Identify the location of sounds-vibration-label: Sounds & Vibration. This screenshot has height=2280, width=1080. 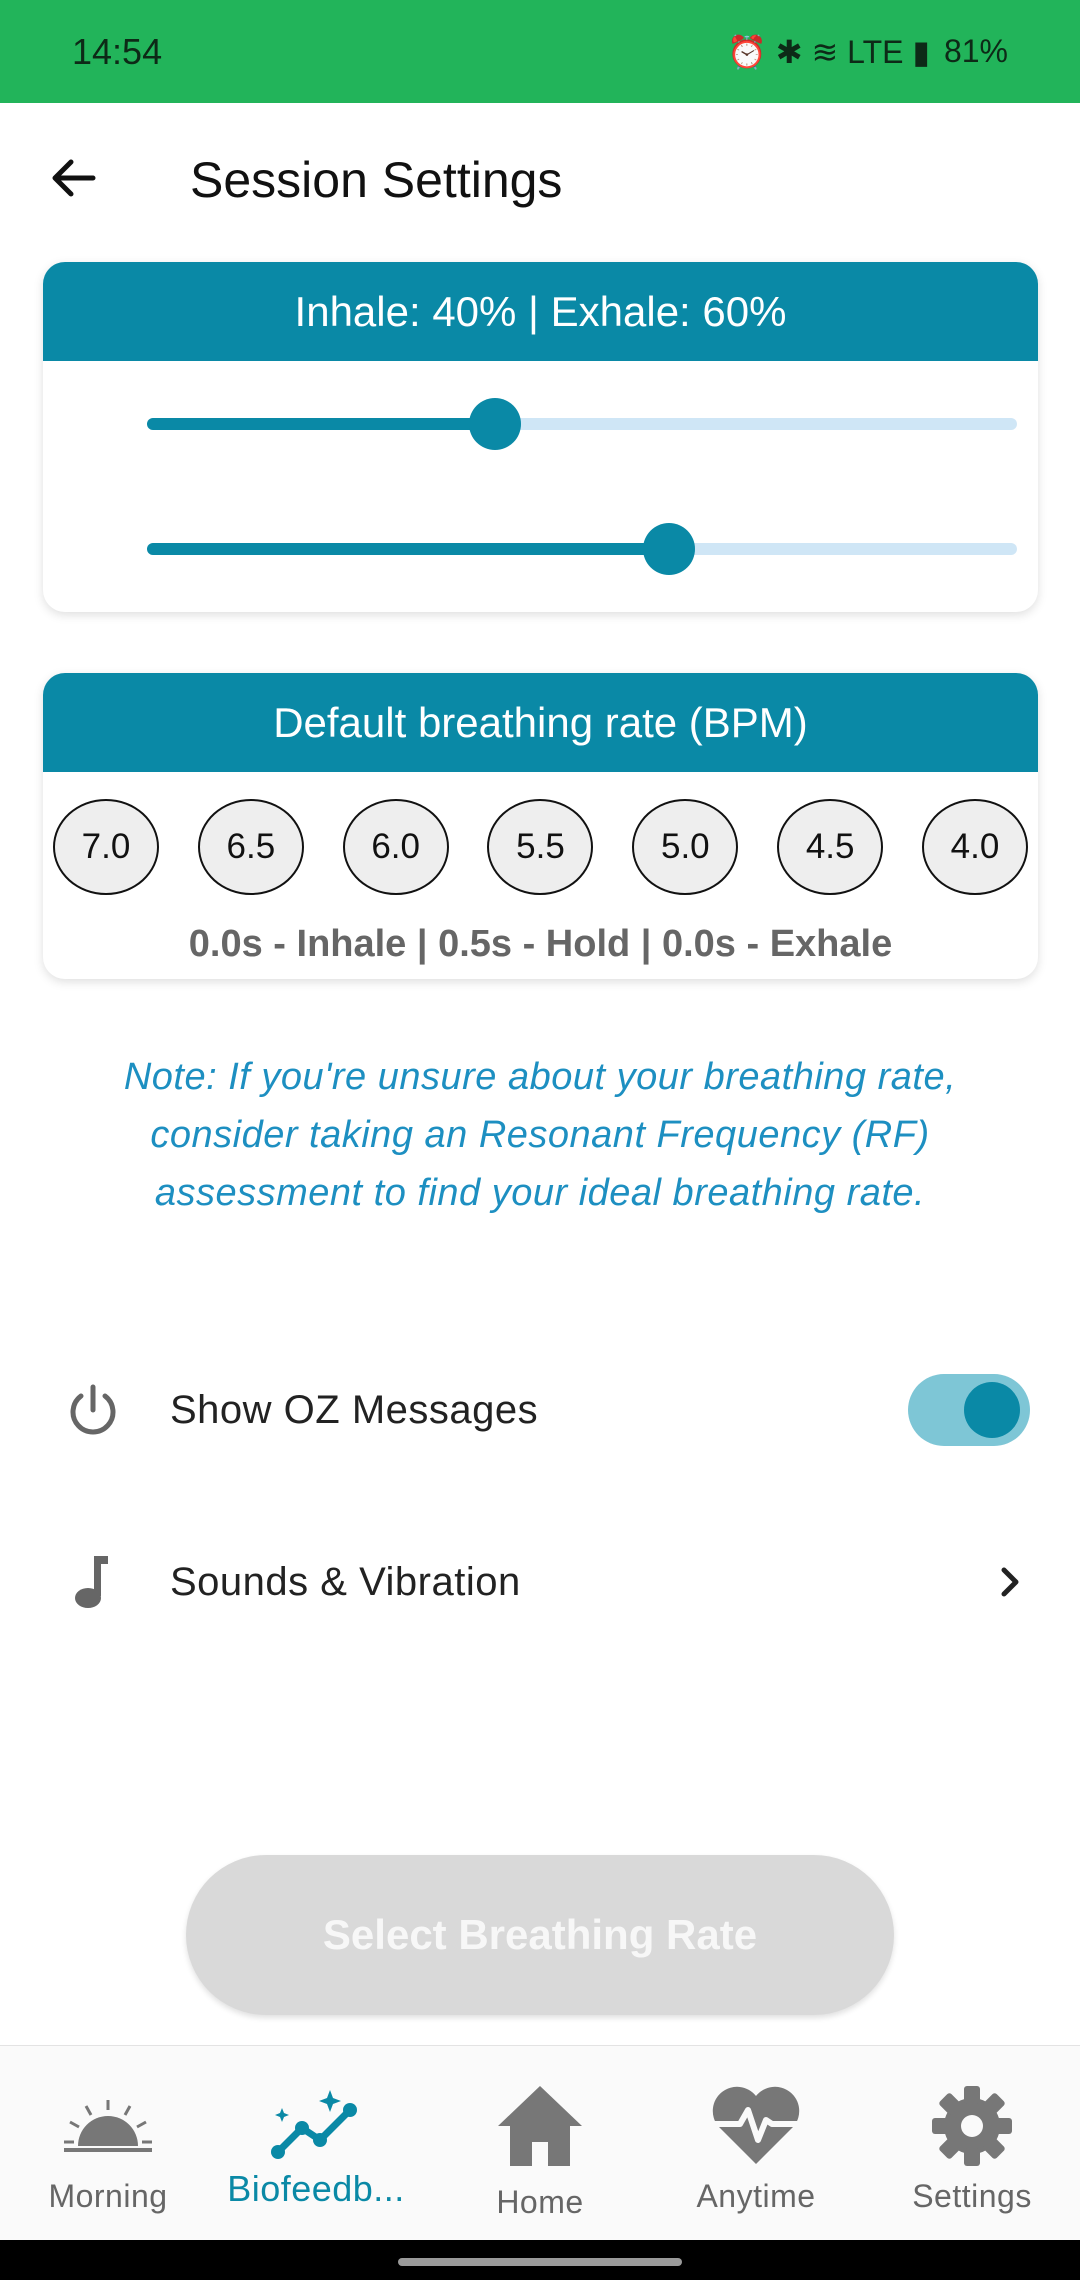
(345, 1581).